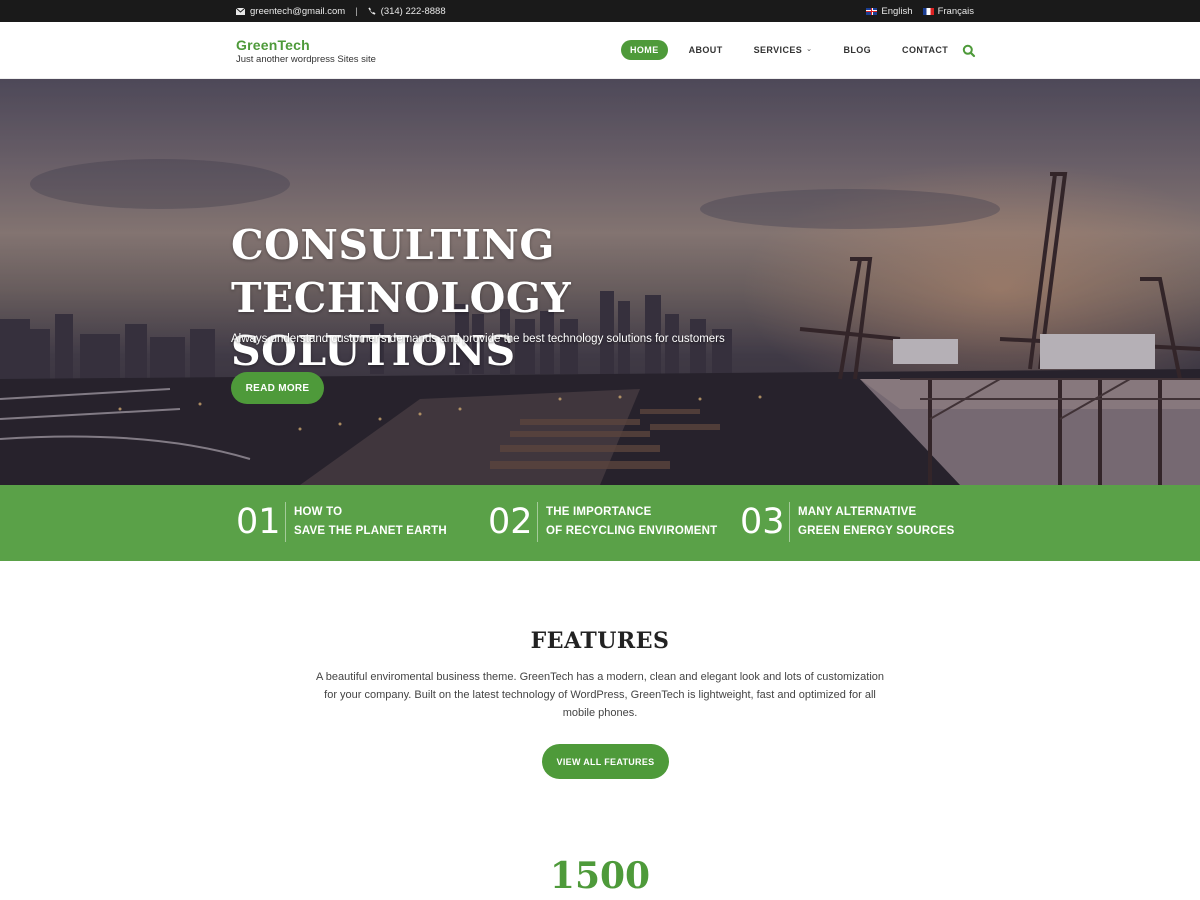  What do you see at coordinates (298, 11) in the screenshot?
I see `email-text: greentech@gmail.com` at bounding box center [298, 11].